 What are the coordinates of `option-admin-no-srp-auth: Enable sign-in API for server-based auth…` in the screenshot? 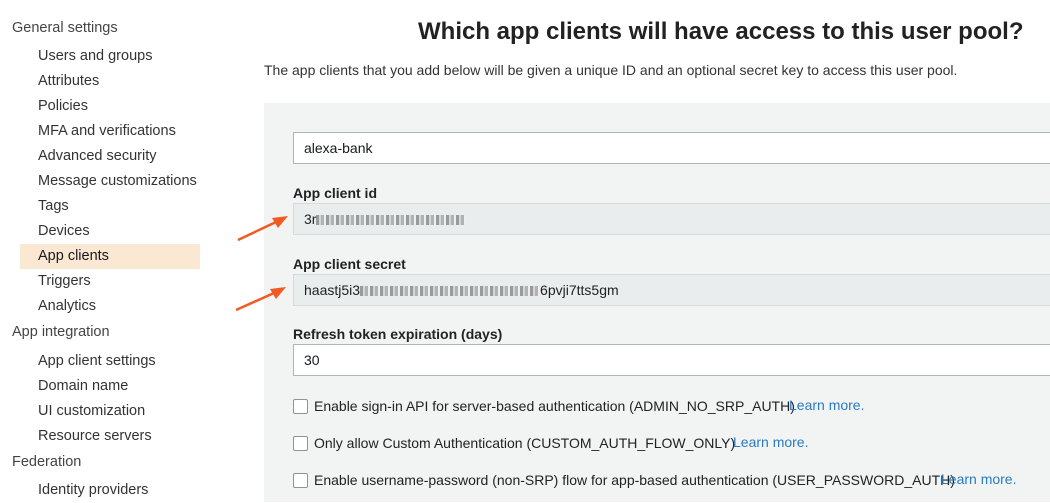 It's located at (544, 406).